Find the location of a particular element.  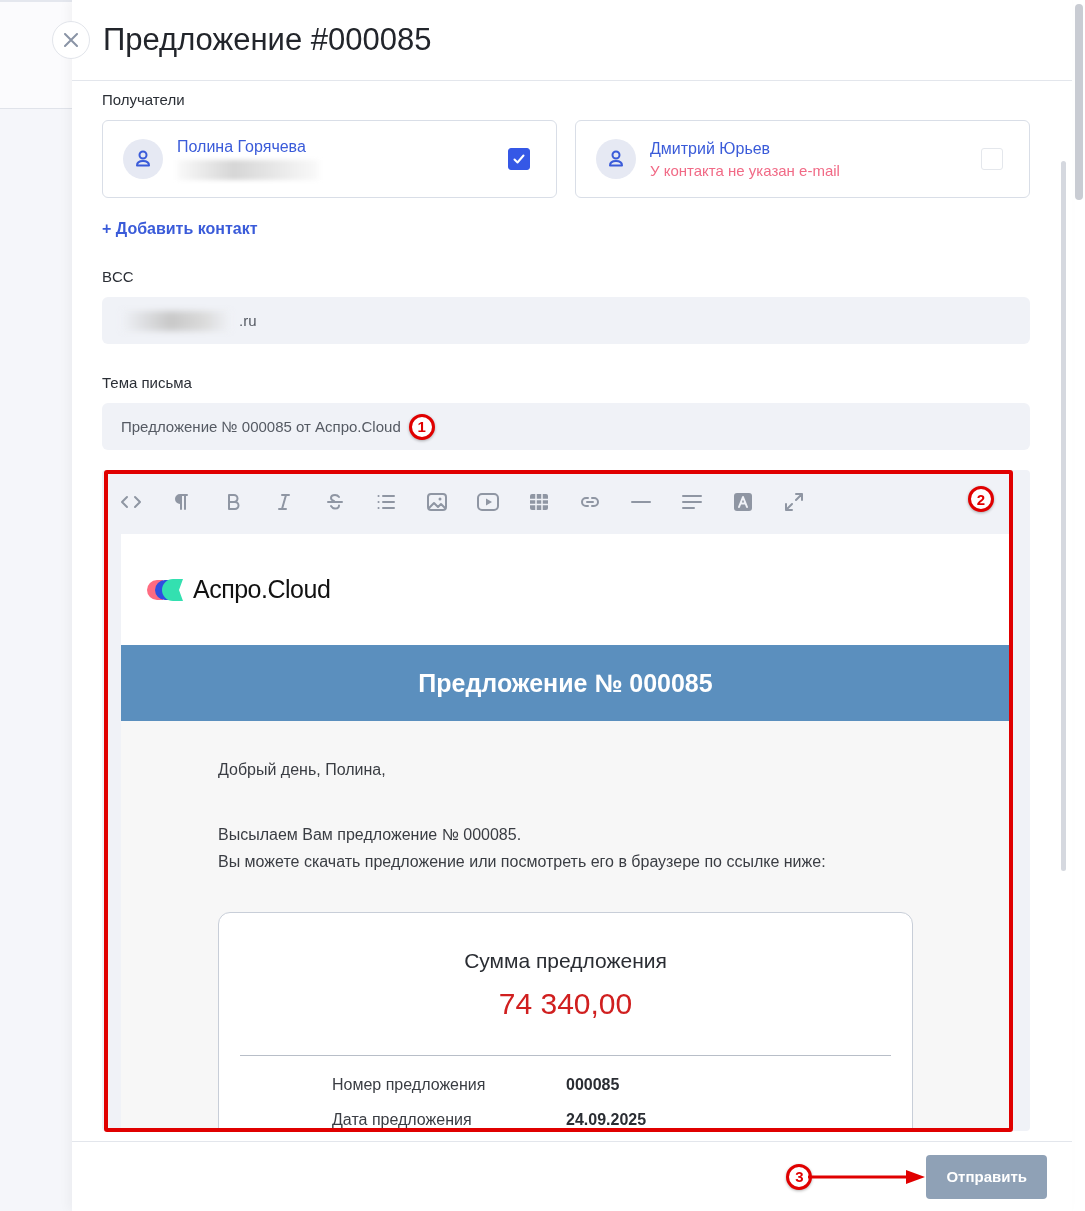

email-warning: У контакта не указан e-mail is located at coordinates (745, 170).